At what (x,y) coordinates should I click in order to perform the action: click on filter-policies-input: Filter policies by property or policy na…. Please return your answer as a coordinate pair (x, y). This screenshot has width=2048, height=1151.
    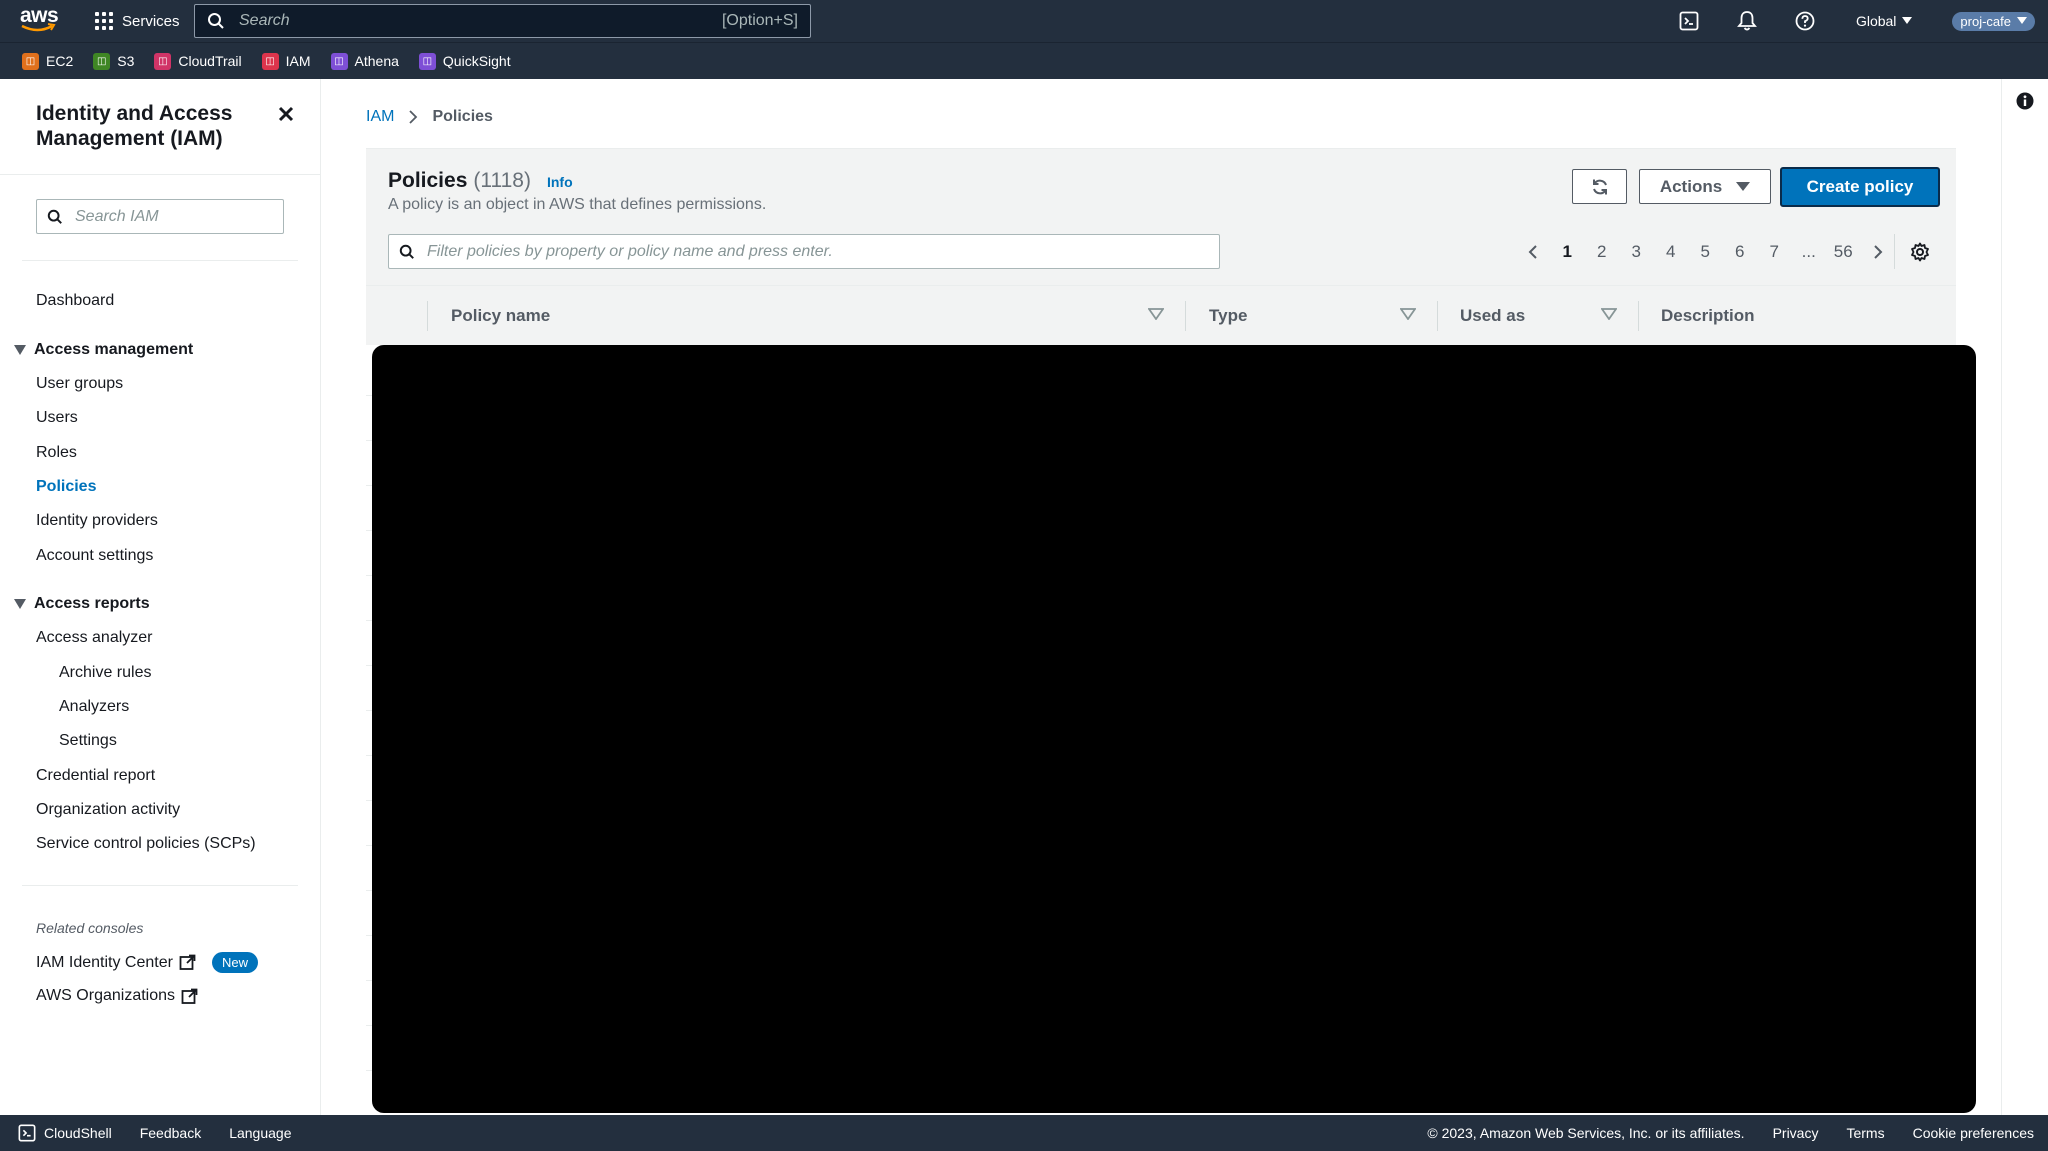
    Looking at the image, I should click on (804, 251).